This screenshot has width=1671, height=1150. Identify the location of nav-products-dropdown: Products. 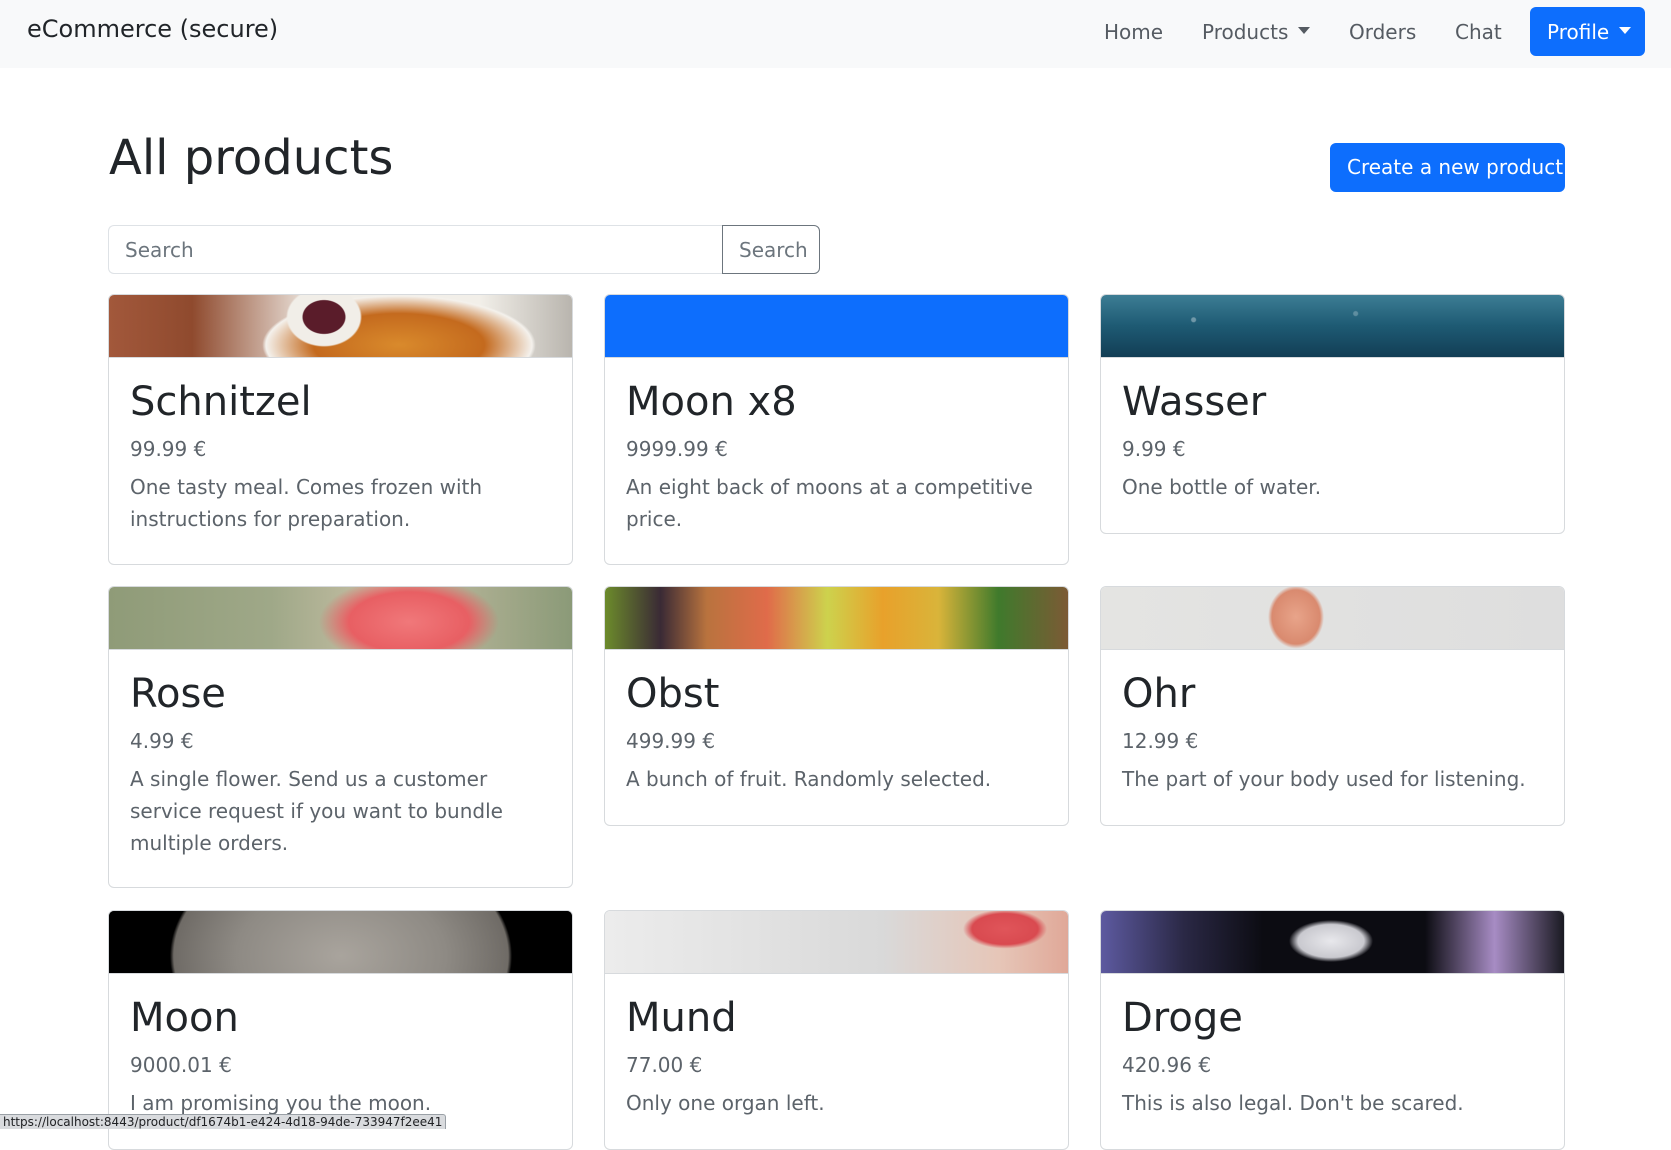
(1256, 32).